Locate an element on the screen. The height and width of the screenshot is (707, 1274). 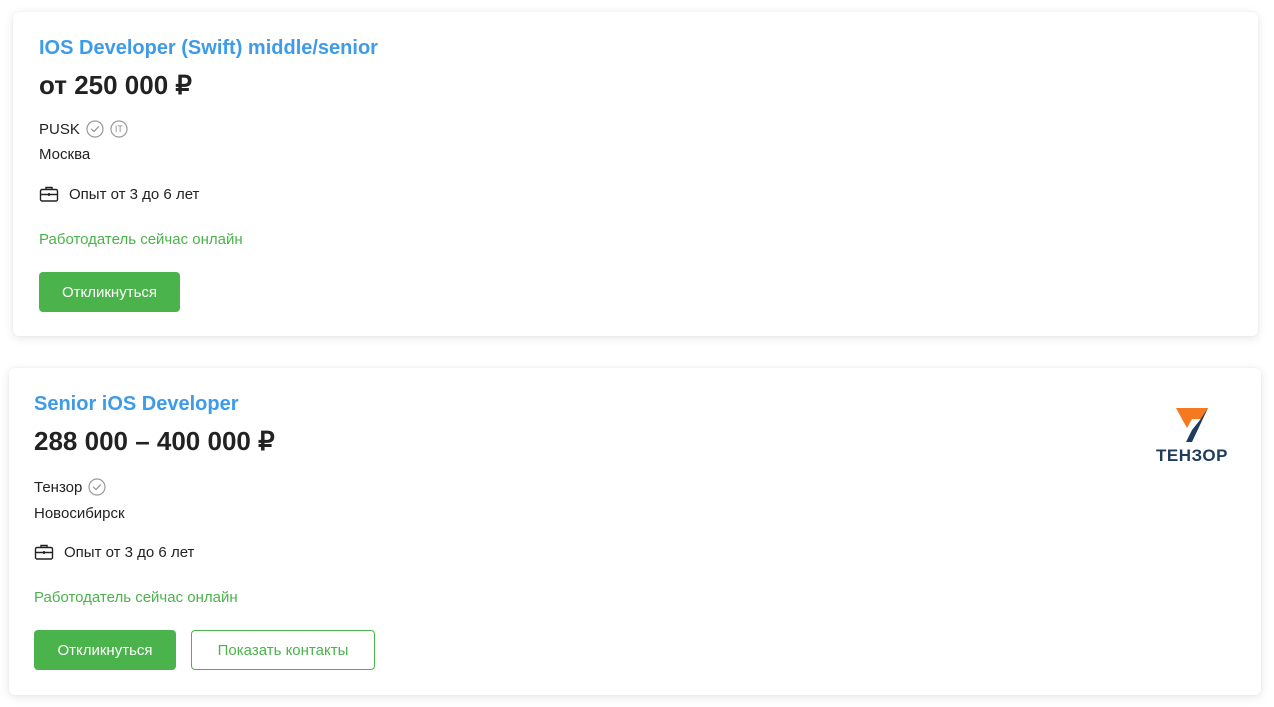
vacancy-salary: от 250 000 ₽ is located at coordinates (115, 85).